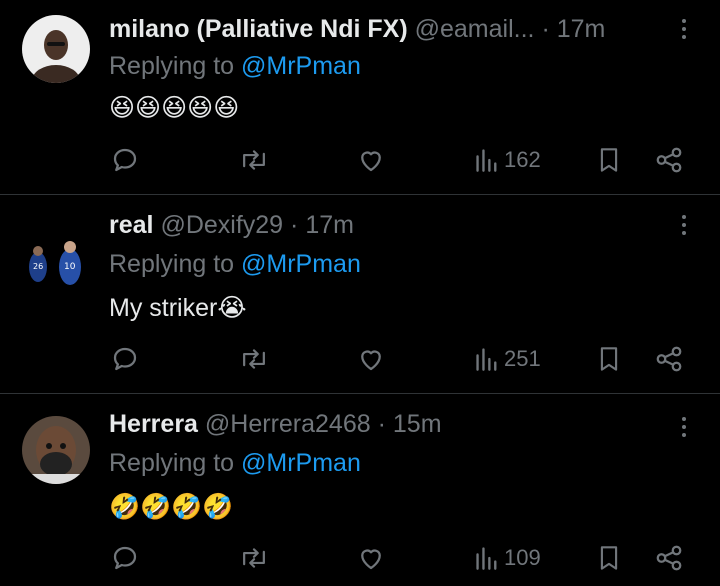 This screenshot has width=720, height=586. Describe the element at coordinates (178, 308) in the screenshot. I see `tweet-text: My striker😭` at that location.